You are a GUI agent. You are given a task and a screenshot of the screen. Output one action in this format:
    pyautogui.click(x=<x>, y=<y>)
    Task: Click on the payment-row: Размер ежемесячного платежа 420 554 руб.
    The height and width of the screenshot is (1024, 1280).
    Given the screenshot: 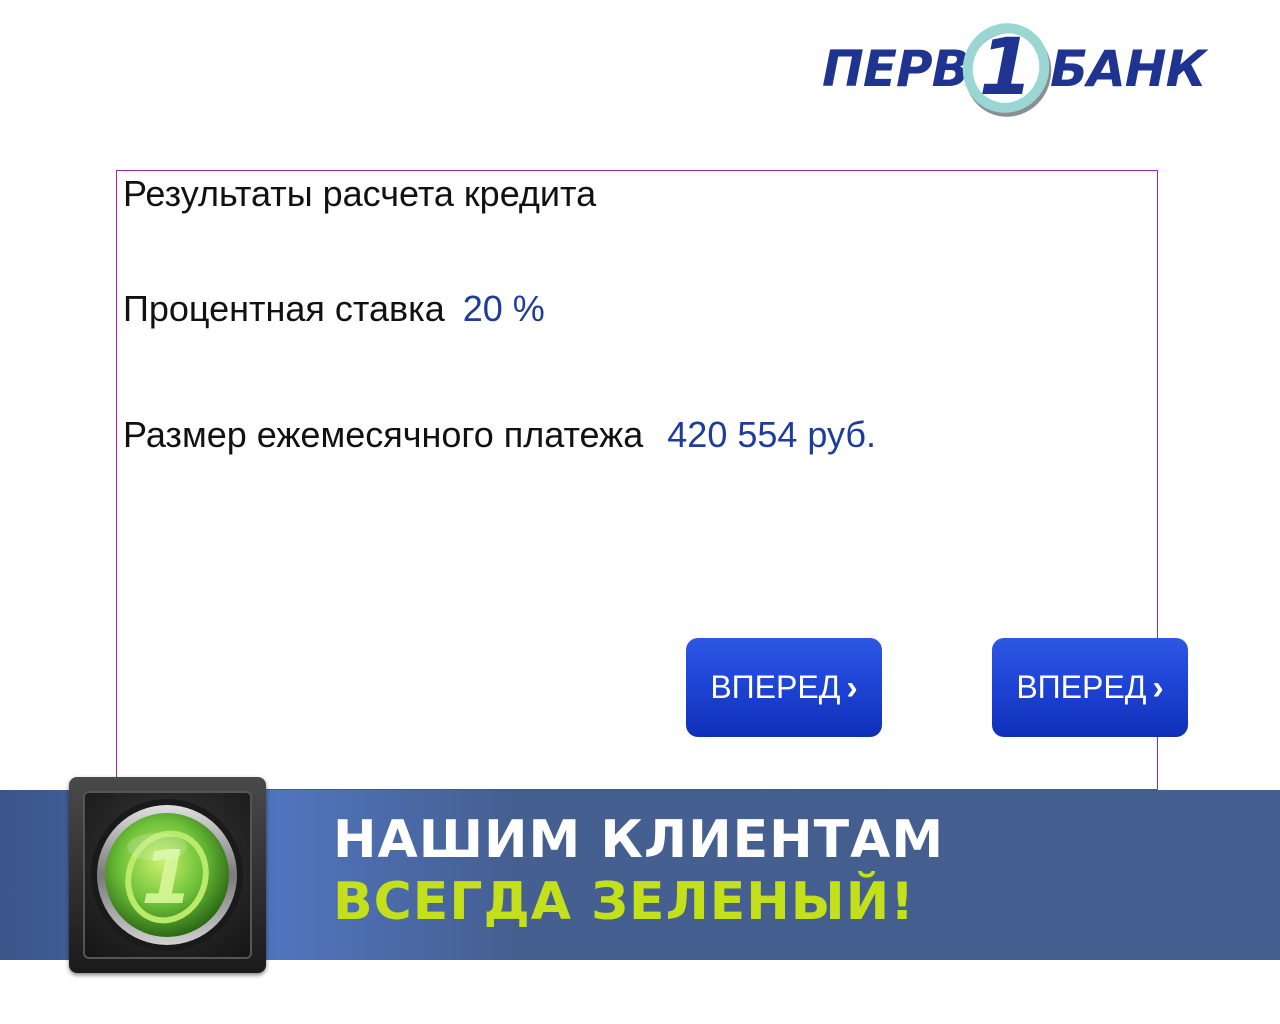 What is the action you would take?
    pyautogui.click(x=499, y=435)
    